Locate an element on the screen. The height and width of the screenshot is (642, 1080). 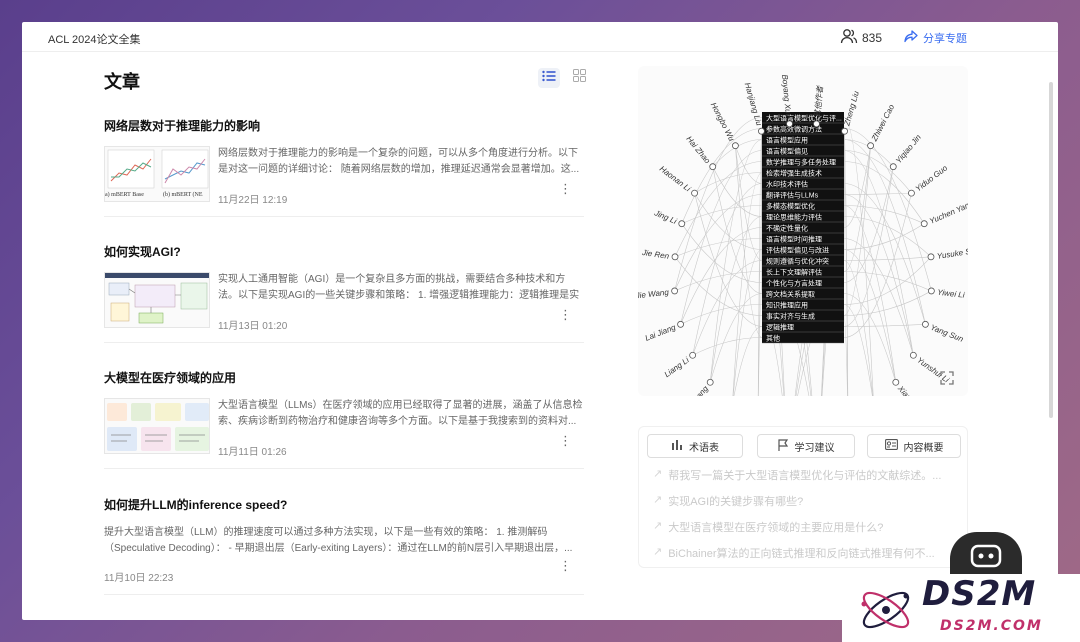
topic-label: 参数高效微调方法 is located at coordinates (794, 129).